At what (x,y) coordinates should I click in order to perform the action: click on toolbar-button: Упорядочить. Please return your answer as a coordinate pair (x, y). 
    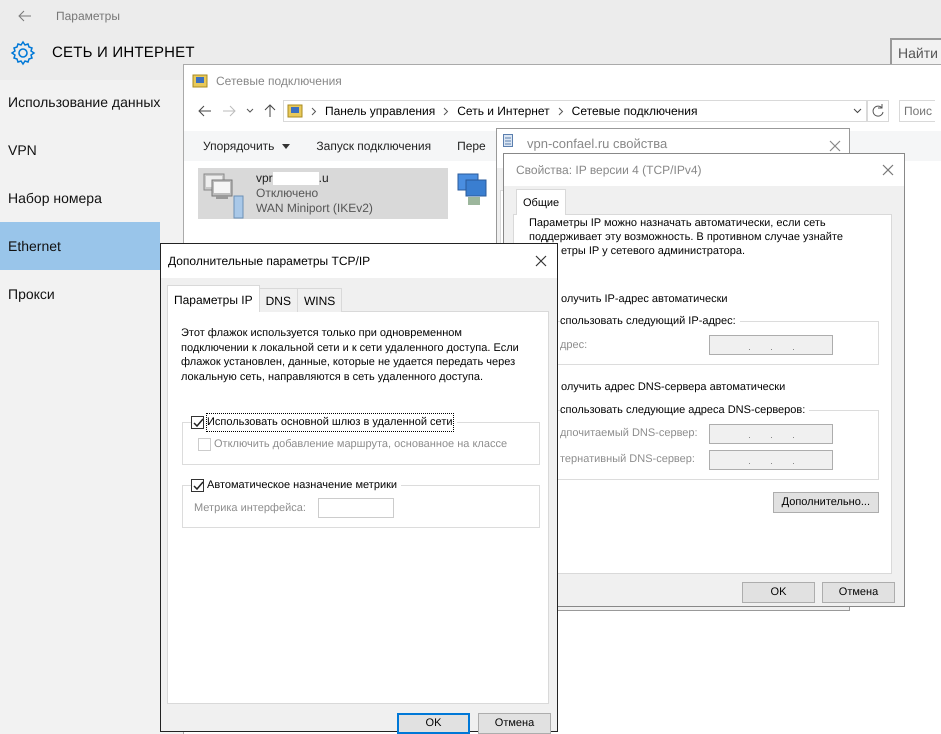
    Looking at the image, I should click on (246, 146).